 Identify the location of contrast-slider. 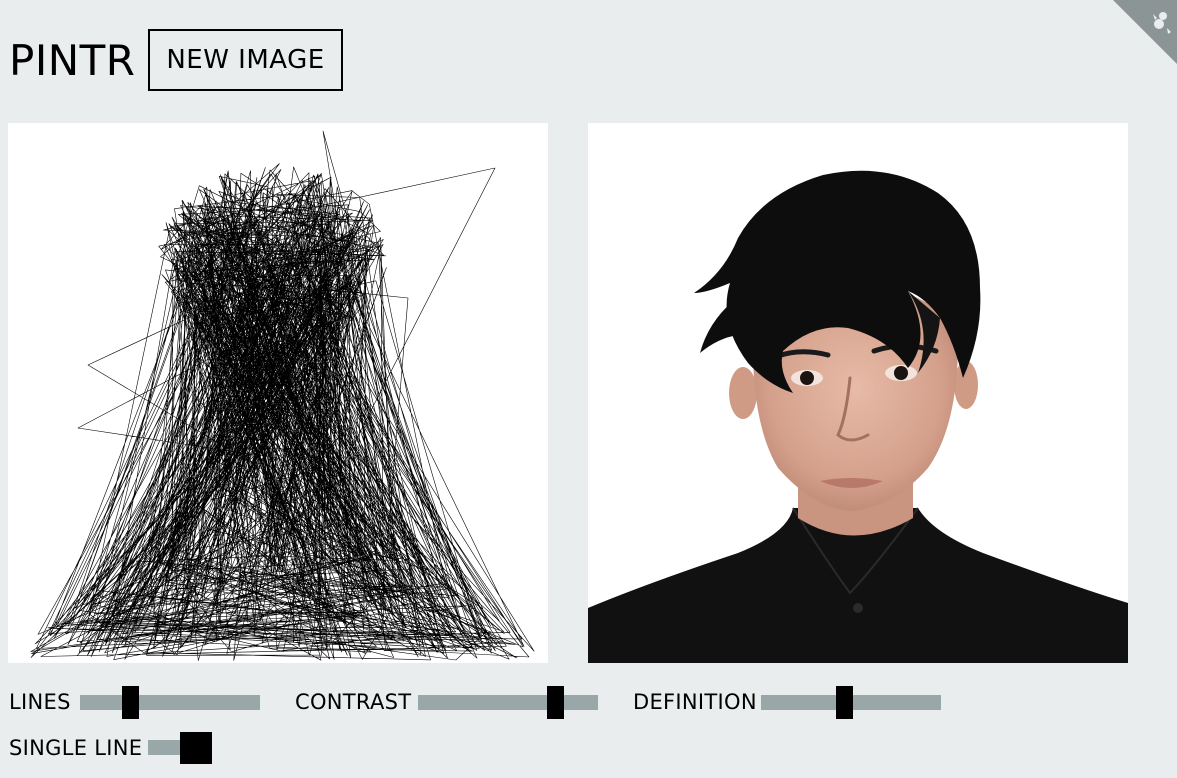
(508, 702).